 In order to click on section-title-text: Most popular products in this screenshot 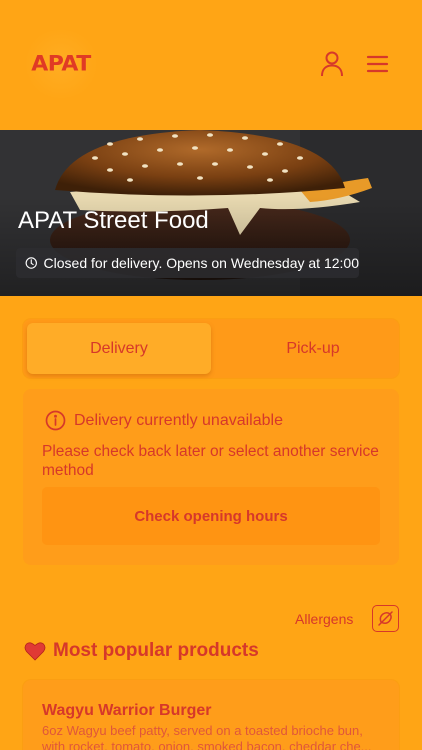, I will do `click(156, 650)`.